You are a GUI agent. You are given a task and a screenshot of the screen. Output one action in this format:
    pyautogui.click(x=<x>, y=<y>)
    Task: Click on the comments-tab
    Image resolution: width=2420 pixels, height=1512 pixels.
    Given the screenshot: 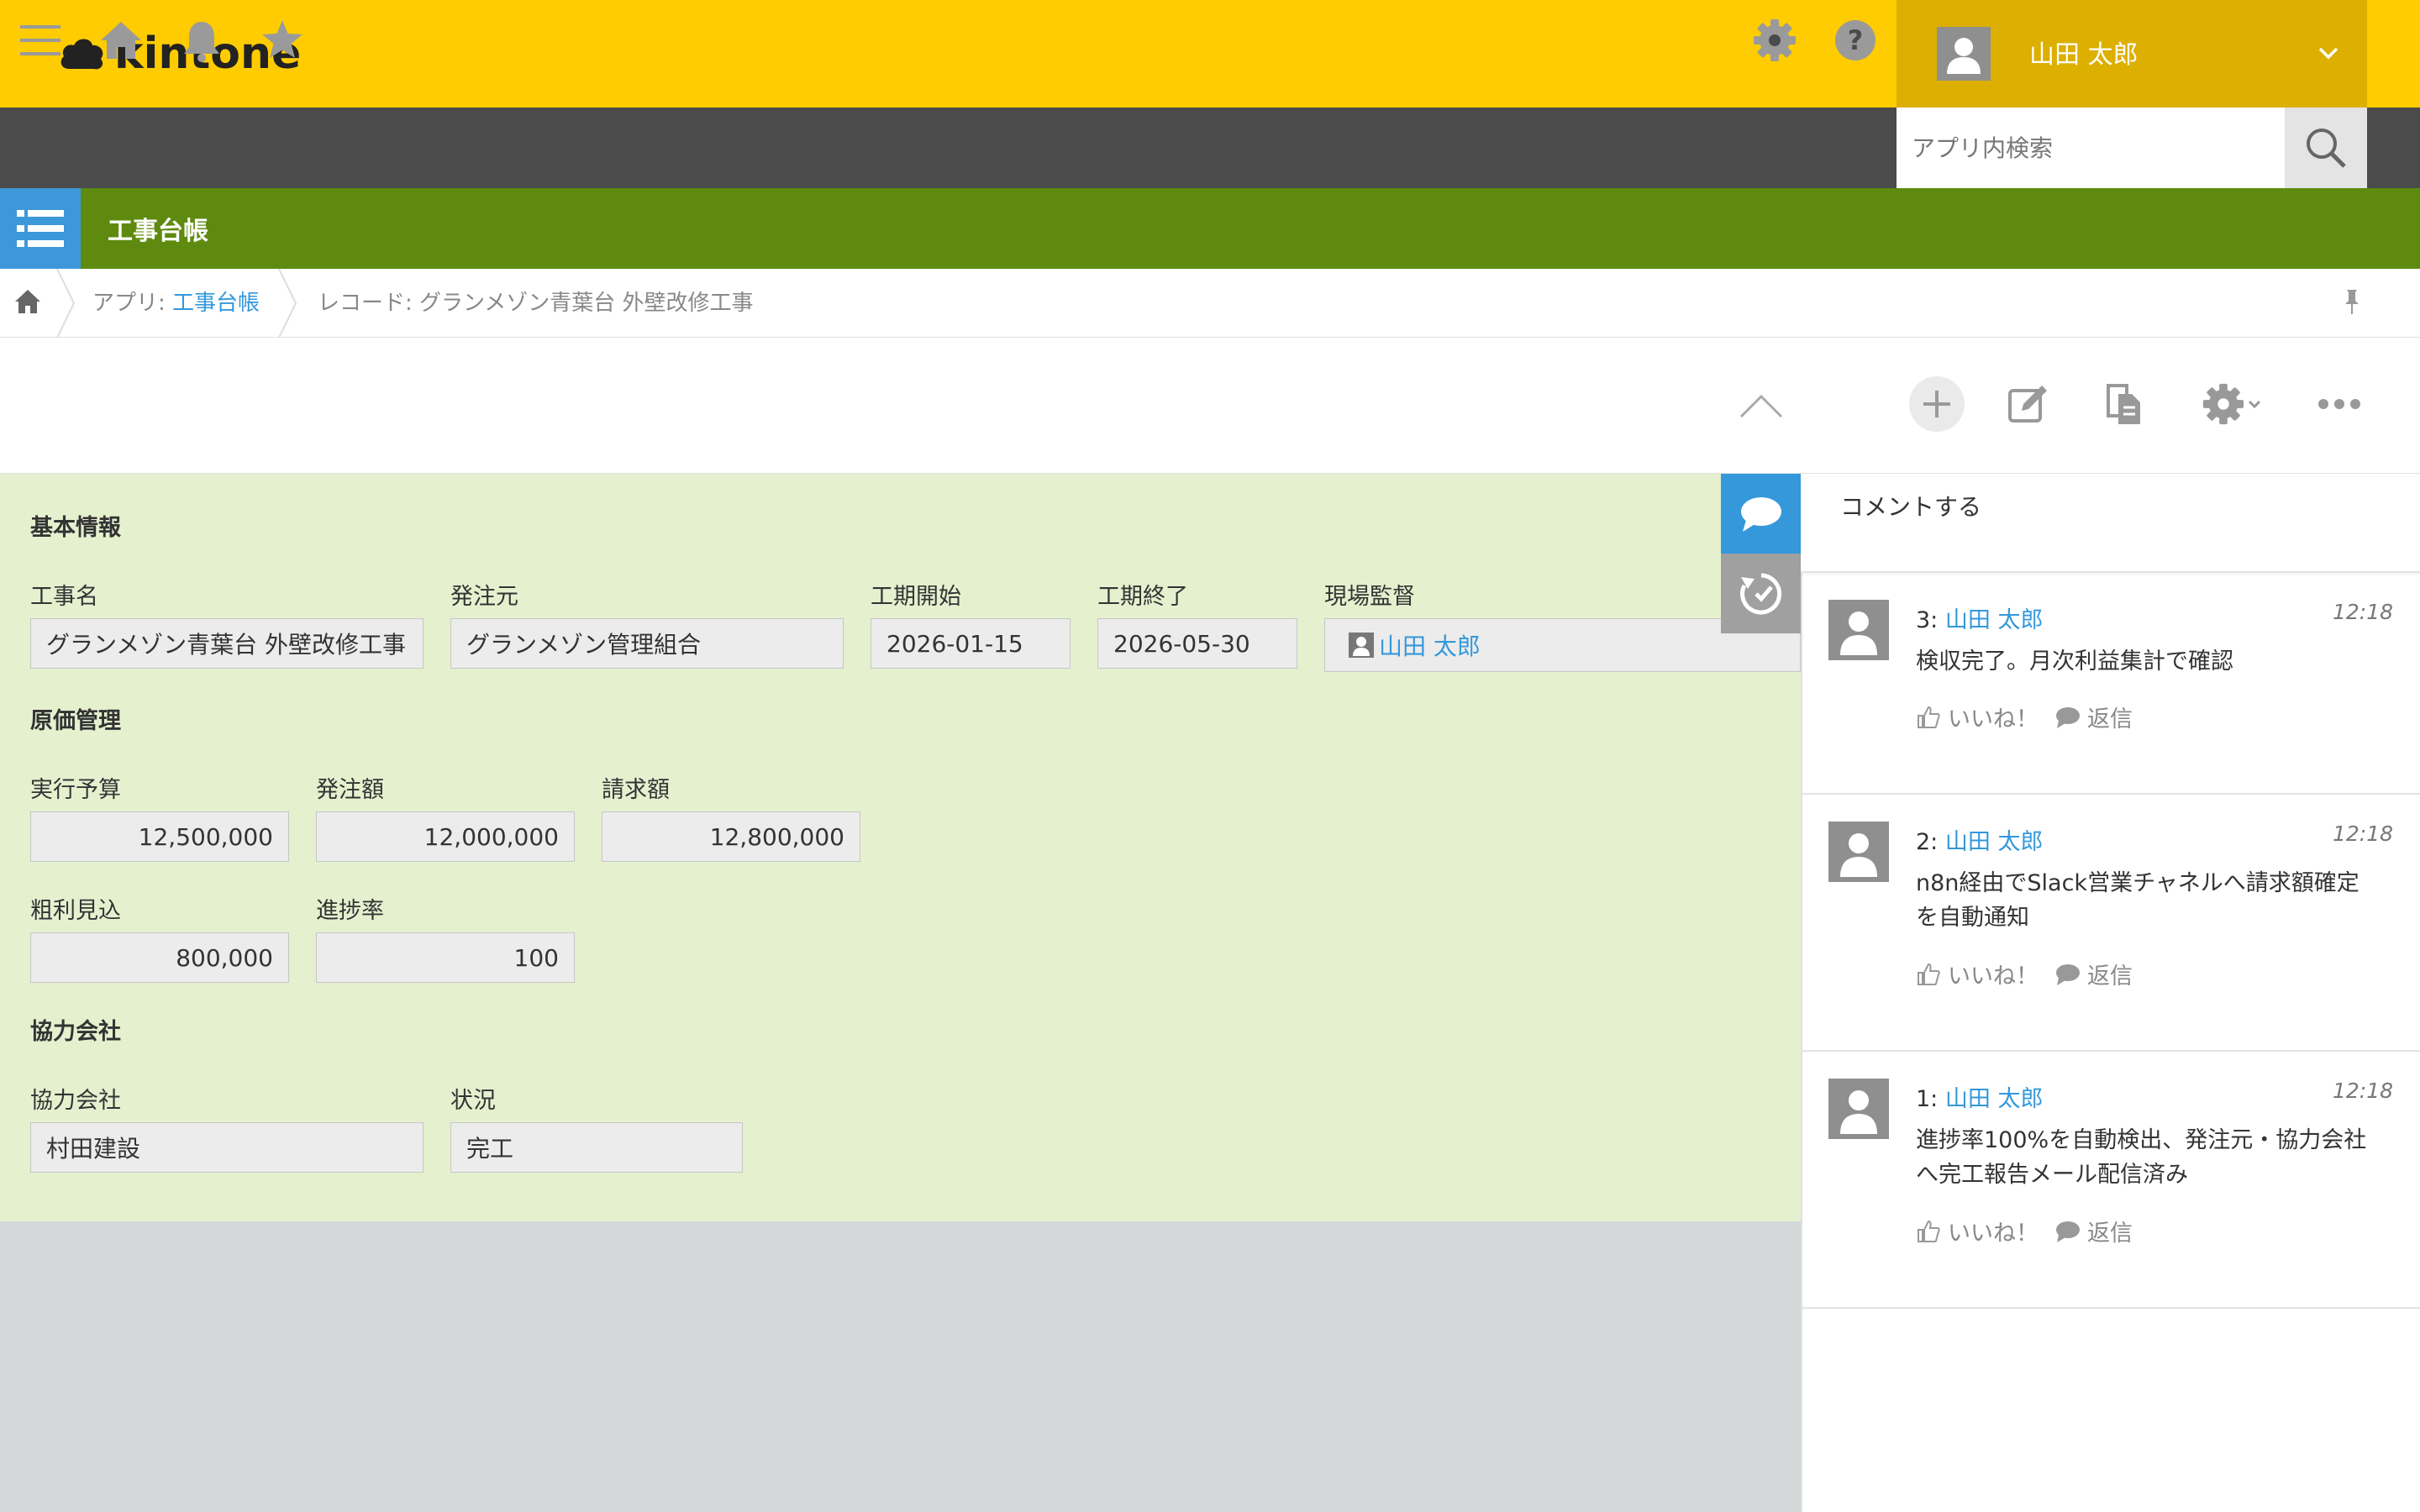 What is the action you would take?
    pyautogui.click(x=1761, y=514)
    